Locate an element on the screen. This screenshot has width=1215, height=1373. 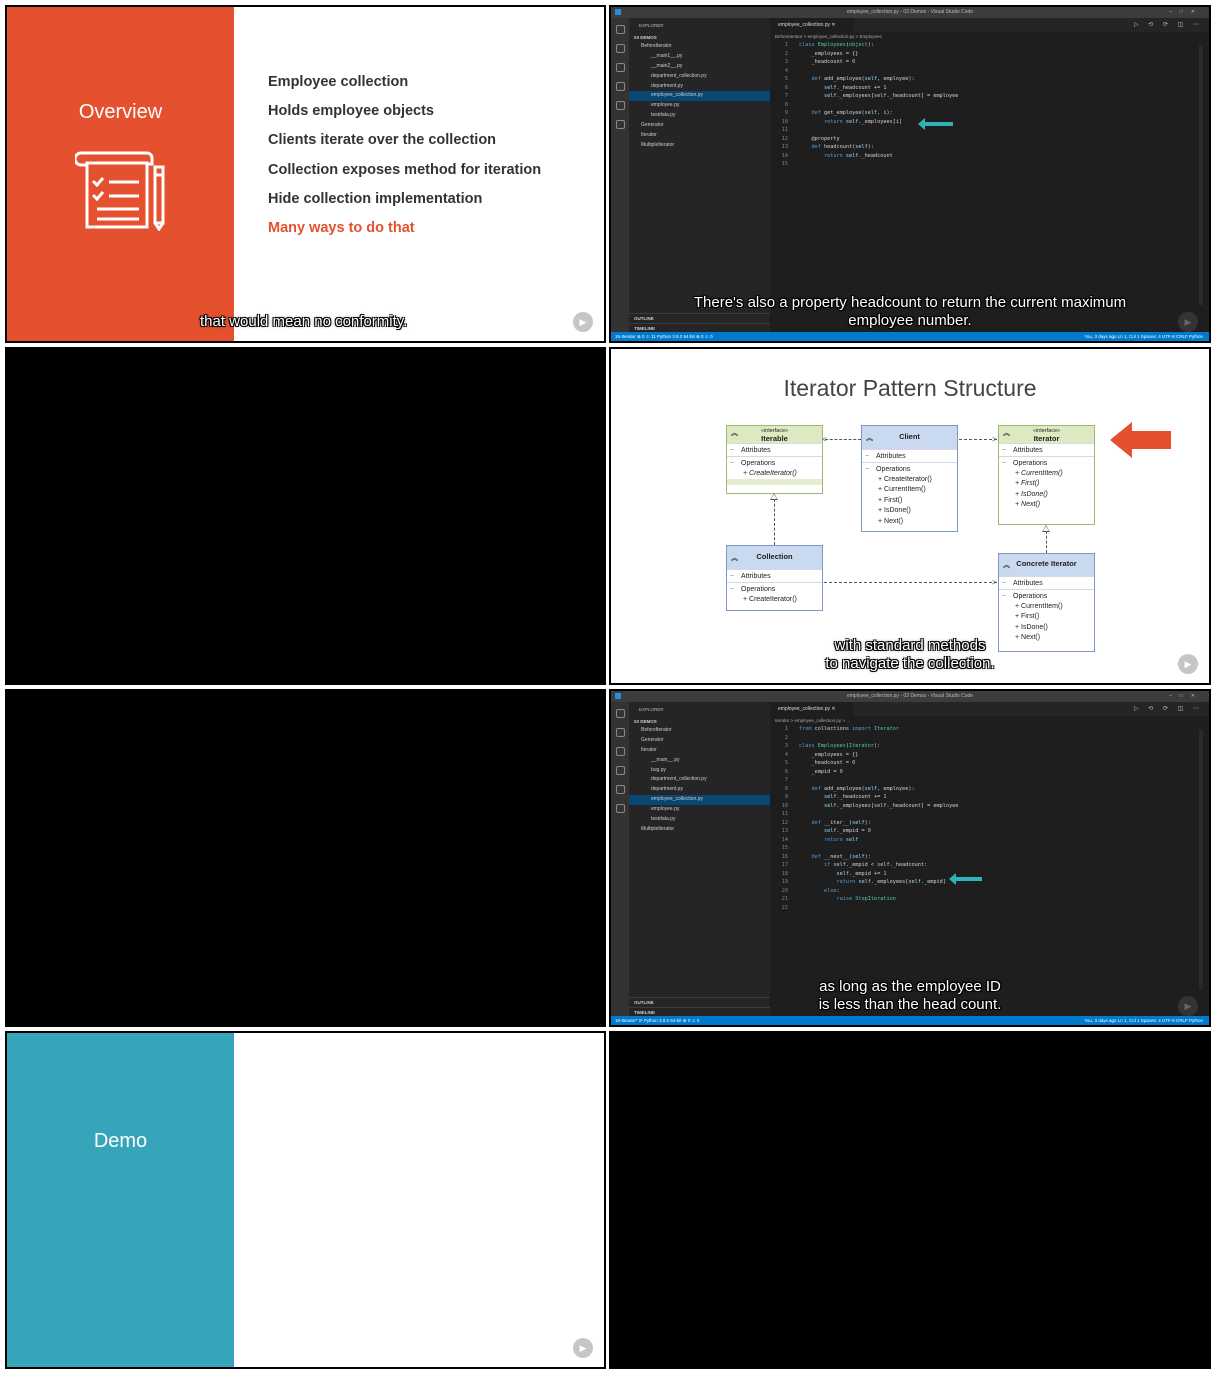
code-line: 5 _headcount = 0 is located at coordinates (820, 763).